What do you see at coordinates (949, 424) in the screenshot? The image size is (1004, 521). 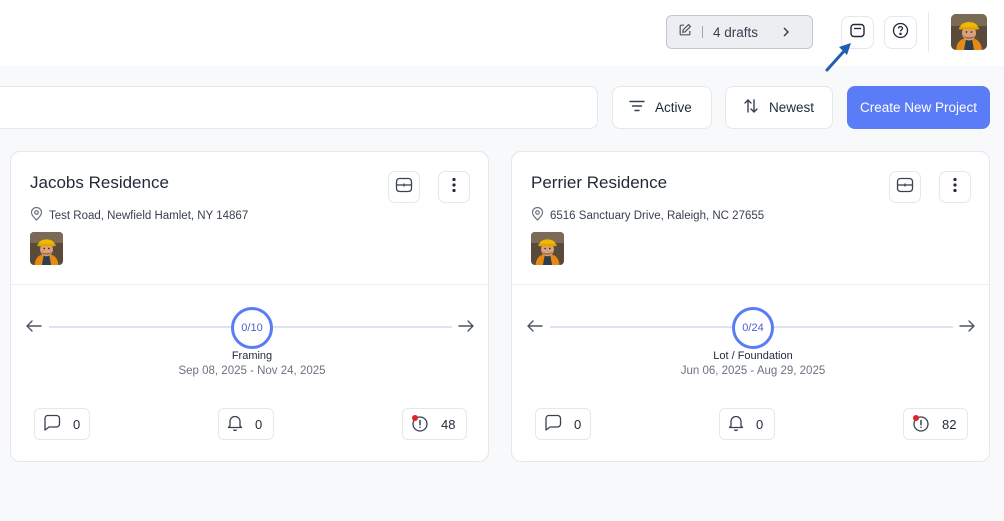 I see `alerts-count: 82` at bounding box center [949, 424].